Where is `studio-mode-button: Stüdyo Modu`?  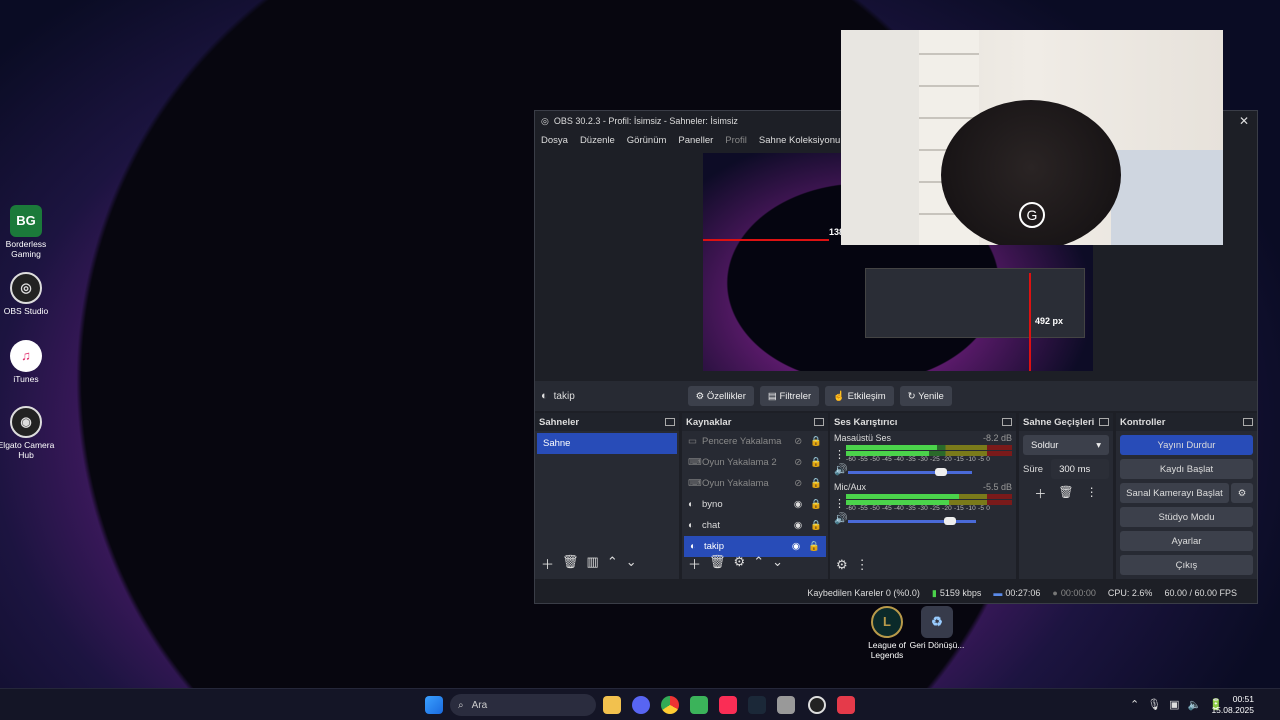 studio-mode-button: Stüdyo Modu is located at coordinates (1186, 517).